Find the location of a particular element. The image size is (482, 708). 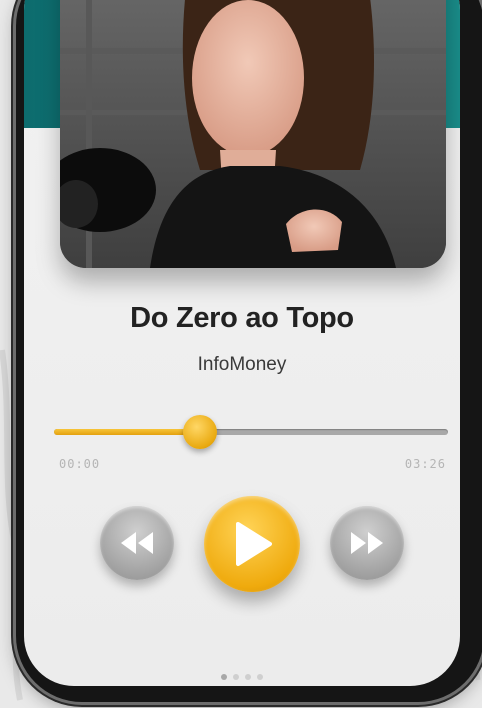

episode-artist: InfoMoney is located at coordinates (242, 364).